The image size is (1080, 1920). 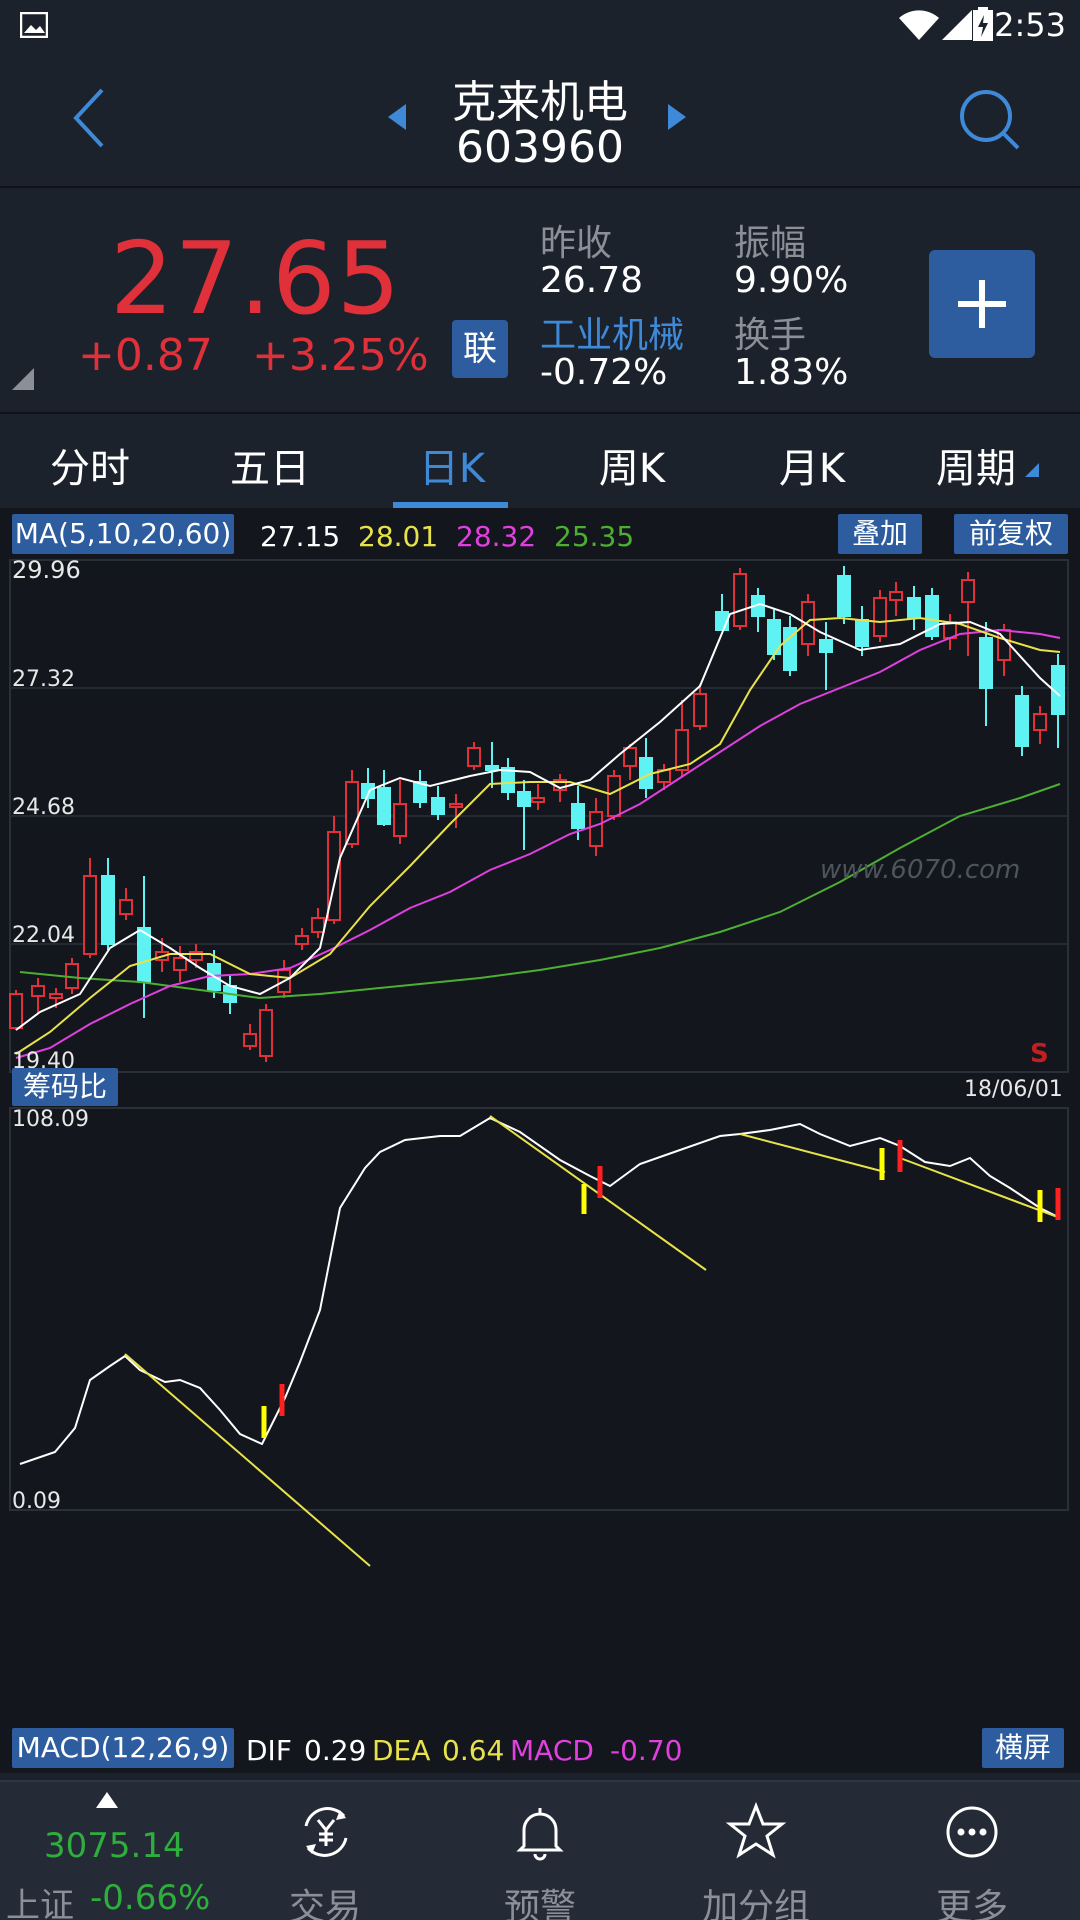 I want to click on prev-close-label: 昨收, so click(x=576, y=243).